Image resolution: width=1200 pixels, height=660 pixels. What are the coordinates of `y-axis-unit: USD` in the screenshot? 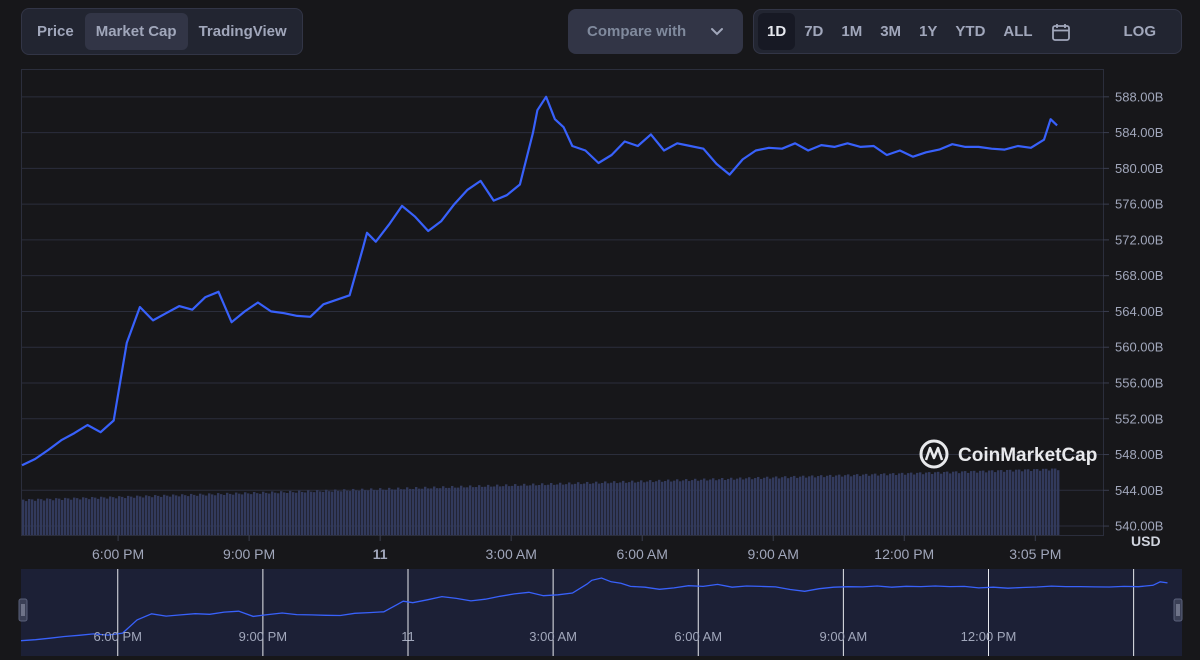 It's located at (1146, 541).